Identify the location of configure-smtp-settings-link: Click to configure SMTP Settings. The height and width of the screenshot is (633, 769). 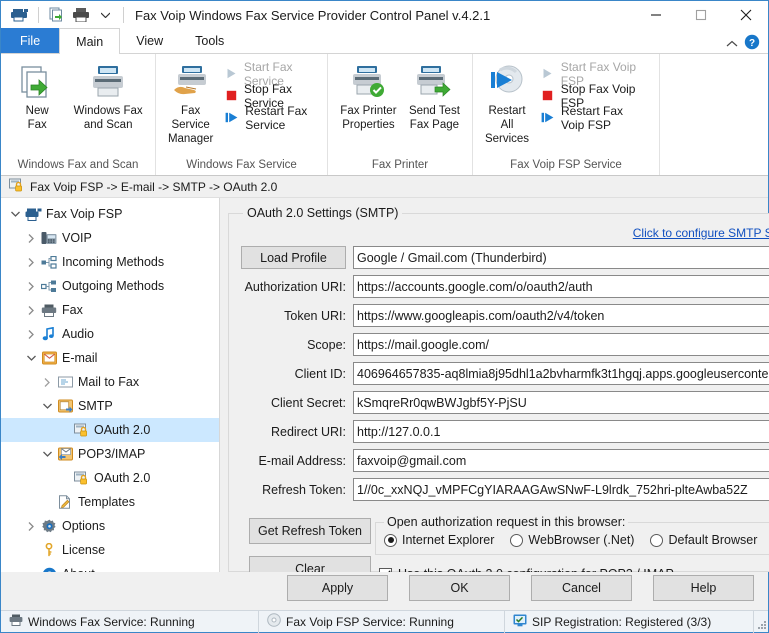
(701, 233).